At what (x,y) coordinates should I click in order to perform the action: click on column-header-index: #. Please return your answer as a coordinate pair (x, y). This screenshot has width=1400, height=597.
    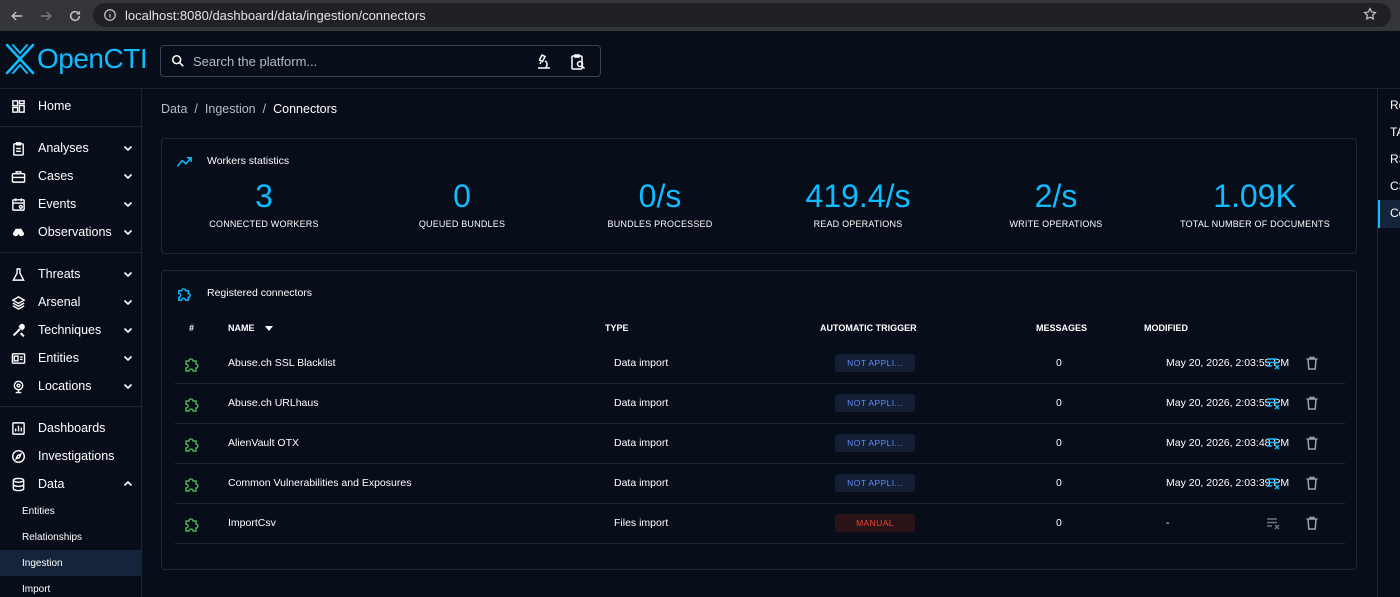
    Looking at the image, I should click on (192, 328).